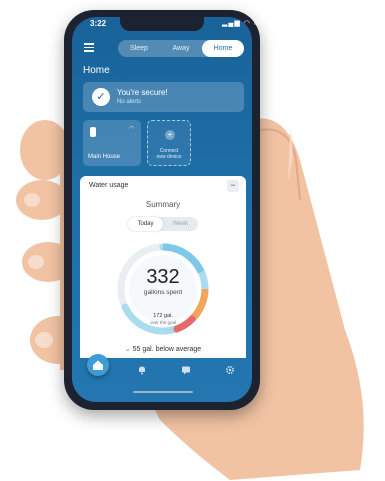  What do you see at coordinates (89, 48) in the screenshot?
I see `menu-icon` at bounding box center [89, 48].